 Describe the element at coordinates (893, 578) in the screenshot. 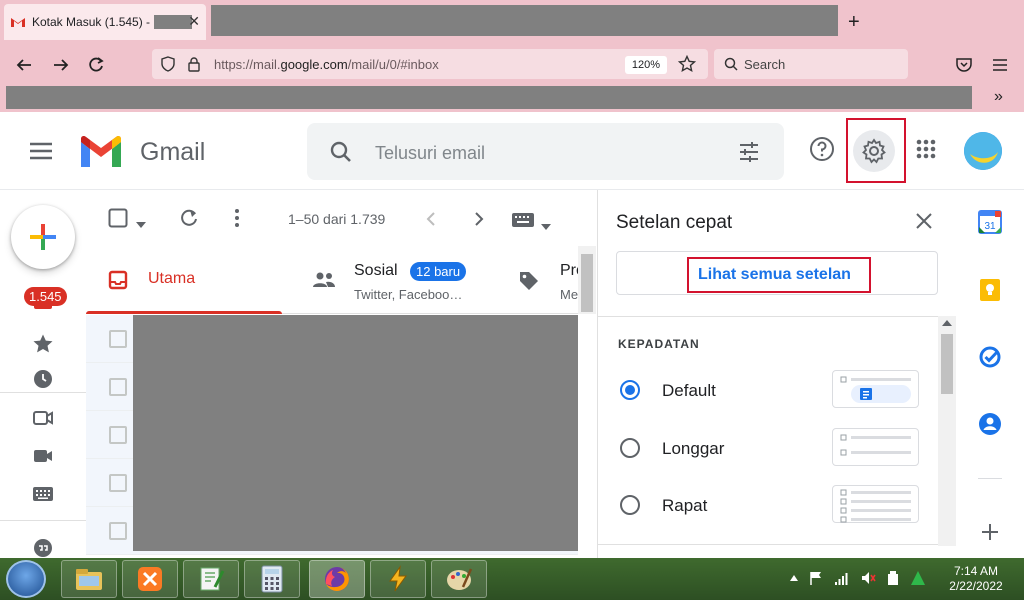

I see `power-icon` at that location.